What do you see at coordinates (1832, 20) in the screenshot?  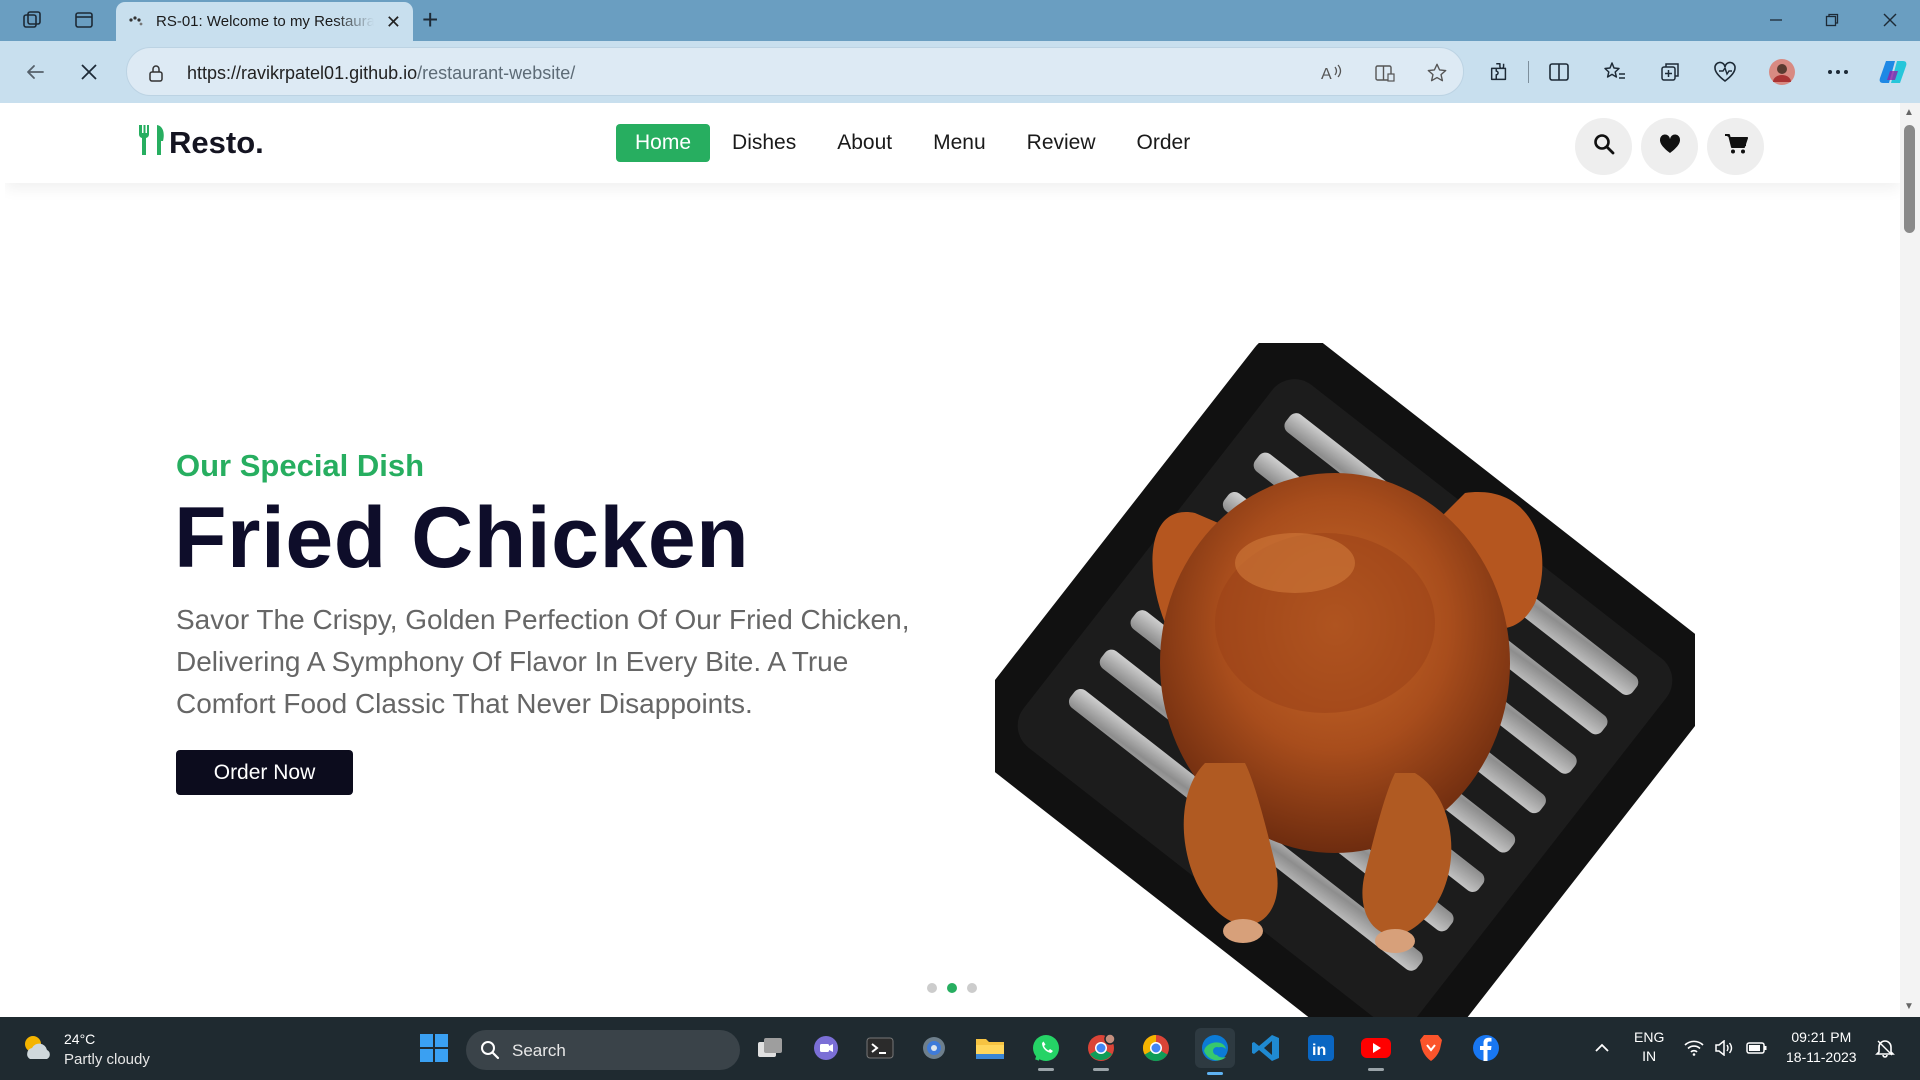 I see `restore-button` at bounding box center [1832, 20].